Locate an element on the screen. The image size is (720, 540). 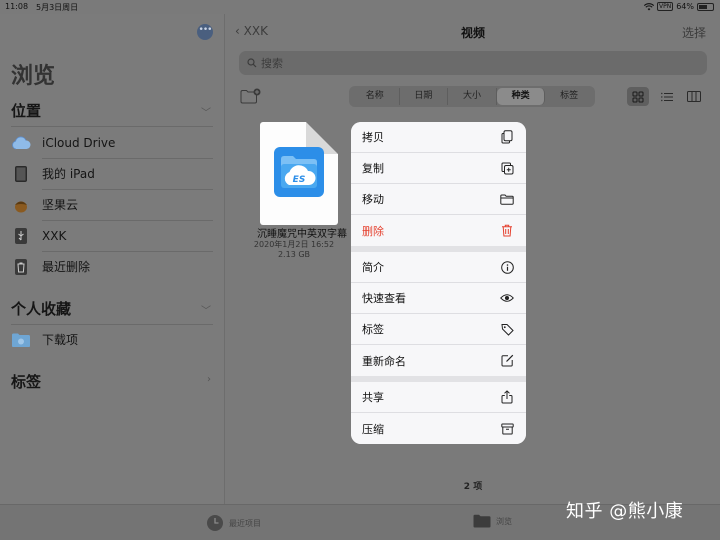
menu-item-label: 压缩 is located at coordinates (373, 429).